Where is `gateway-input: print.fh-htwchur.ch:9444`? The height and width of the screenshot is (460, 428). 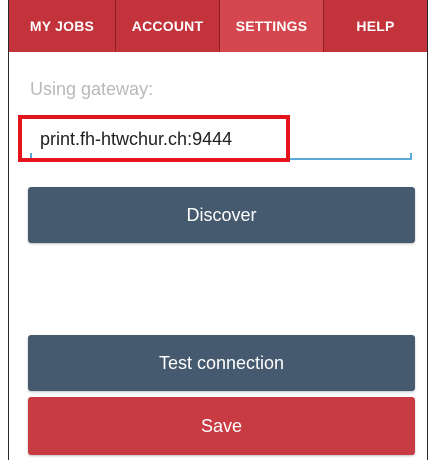 gateway-input: print.fh-htwchur.ch:9444 is located at coordinates (221, 140).